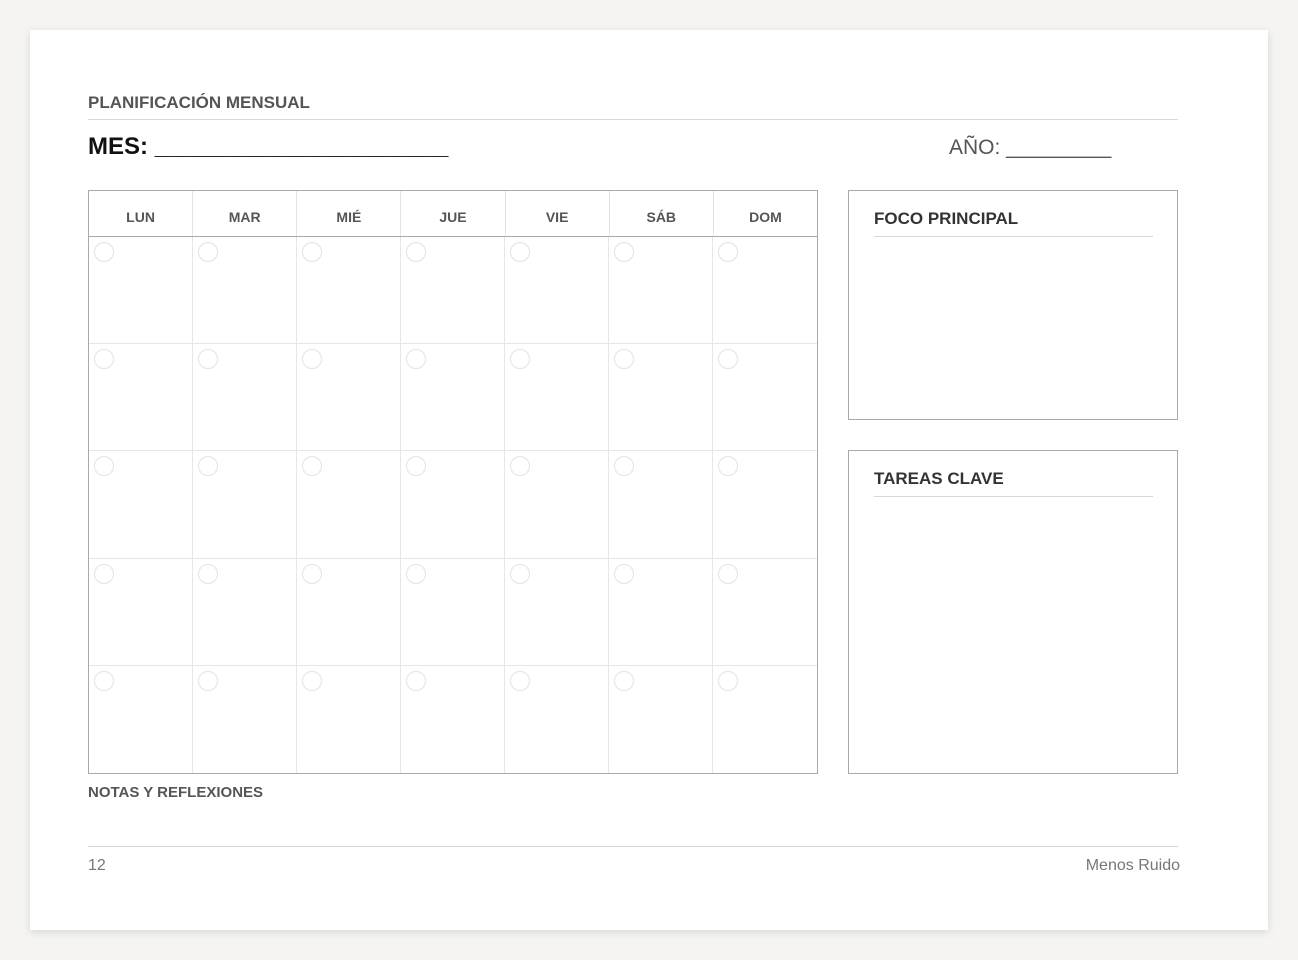 The width and height of the screenshot is (1298, 960). What do you see at coordinates (349, 213) in the screenshot?
I see `weekday-wed: MIÉ` at bounding box center [349, 213].